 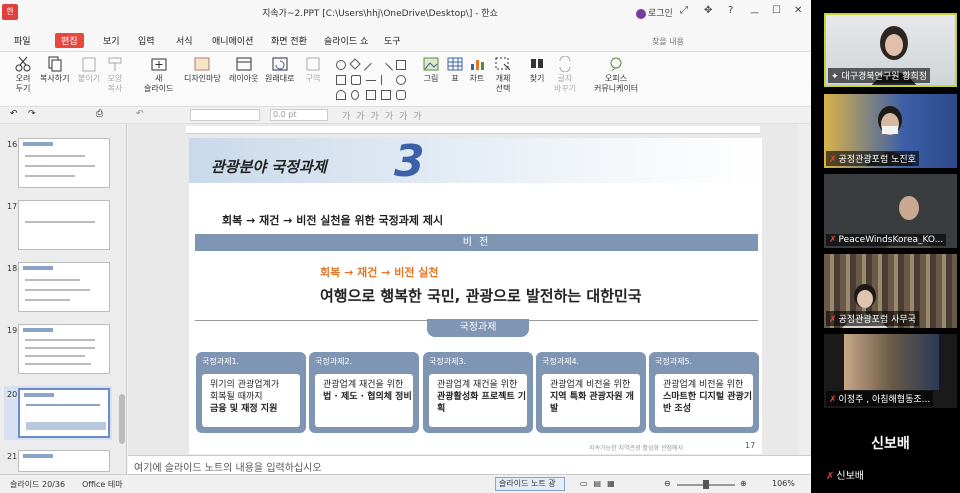 I want to click on picture-button: 그림, so click(x=431, y=70).